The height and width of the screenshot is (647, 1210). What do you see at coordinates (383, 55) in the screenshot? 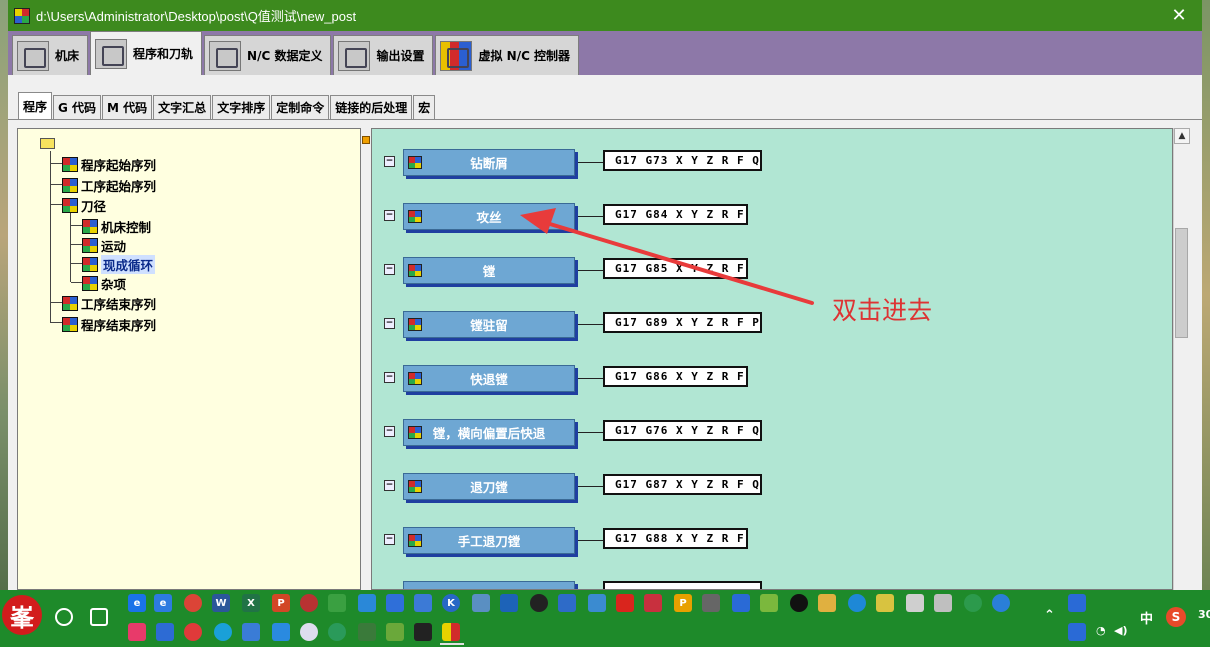
I see `tab-output-settings: 输出设置` at bounding box center [383, 55].